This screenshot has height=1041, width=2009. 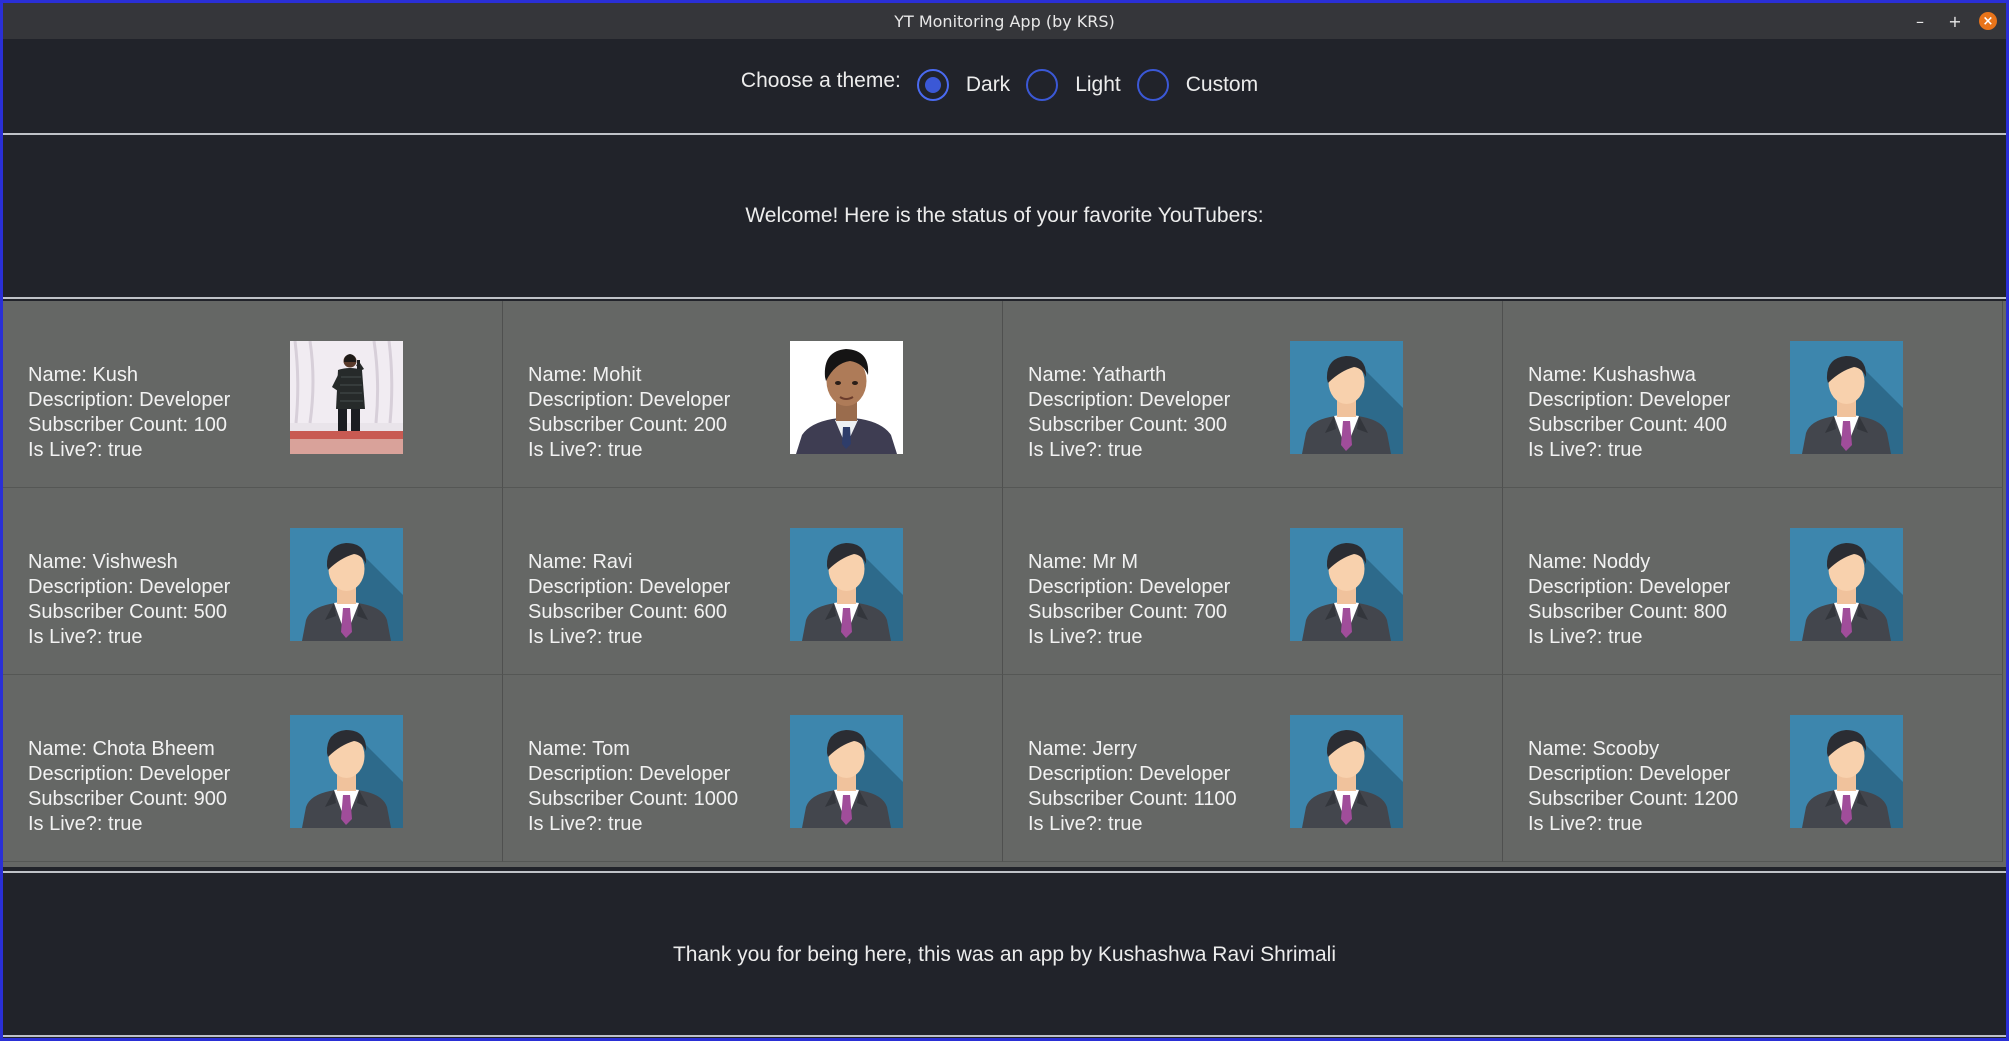 I want to click on youtuber-name: Name: Mohit, so click(x=585, y=375).